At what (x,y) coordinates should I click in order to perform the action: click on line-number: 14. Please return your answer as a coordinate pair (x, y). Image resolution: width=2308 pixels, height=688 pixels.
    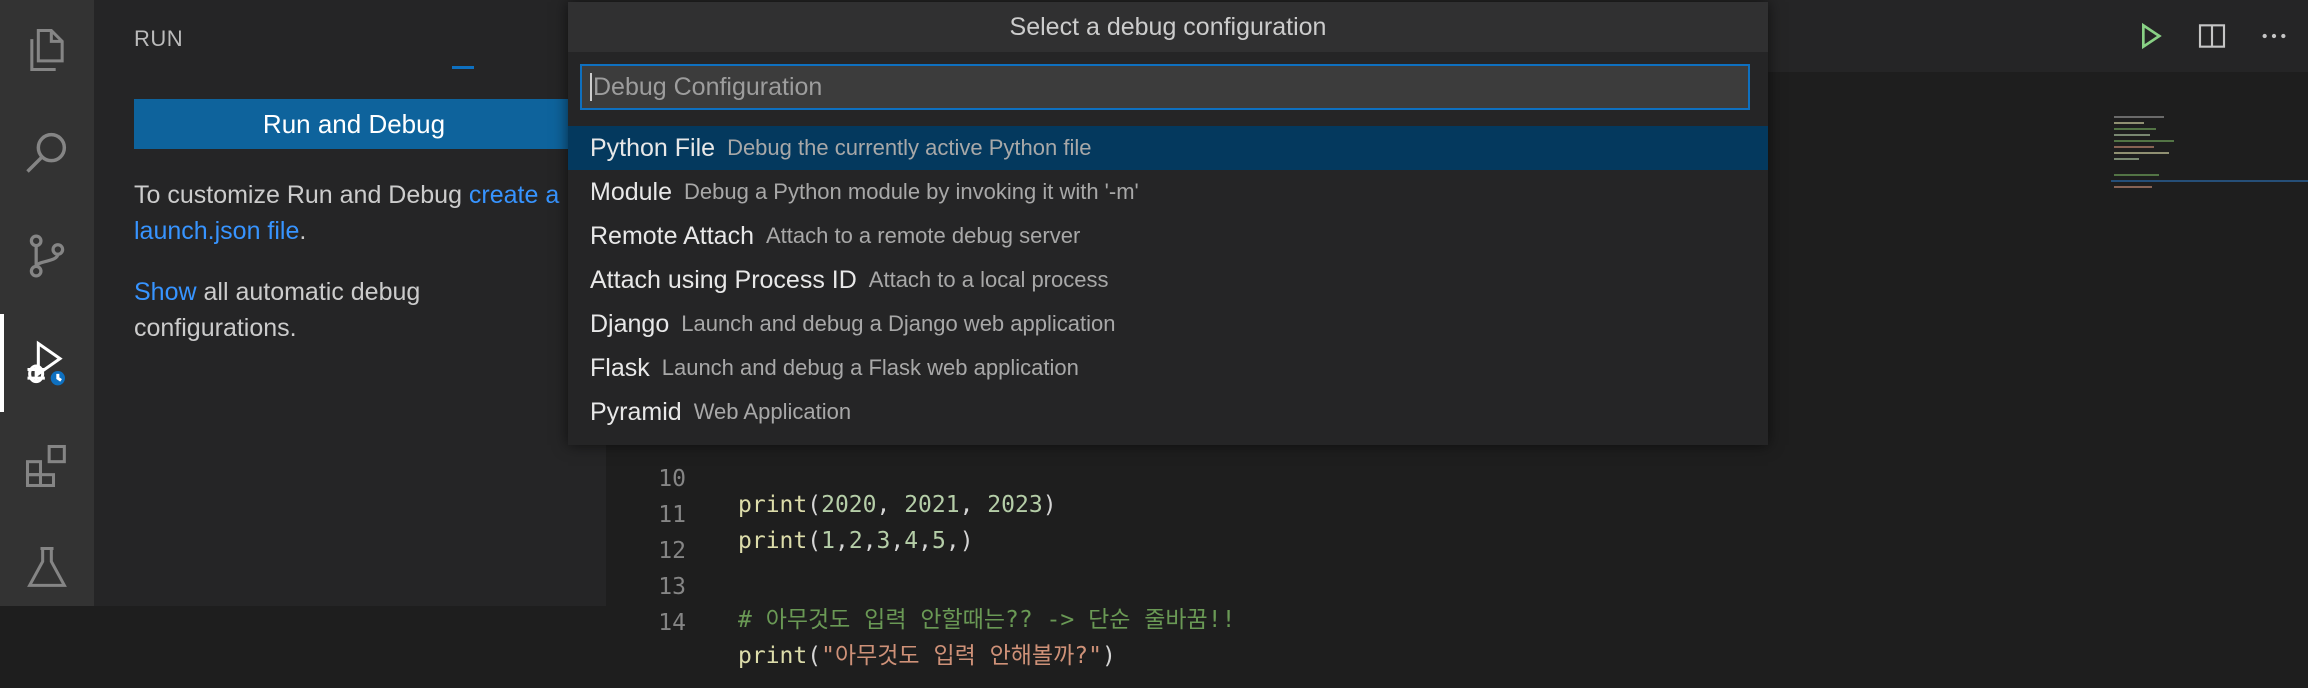
    Looking at the image, I should click on (672, 623).